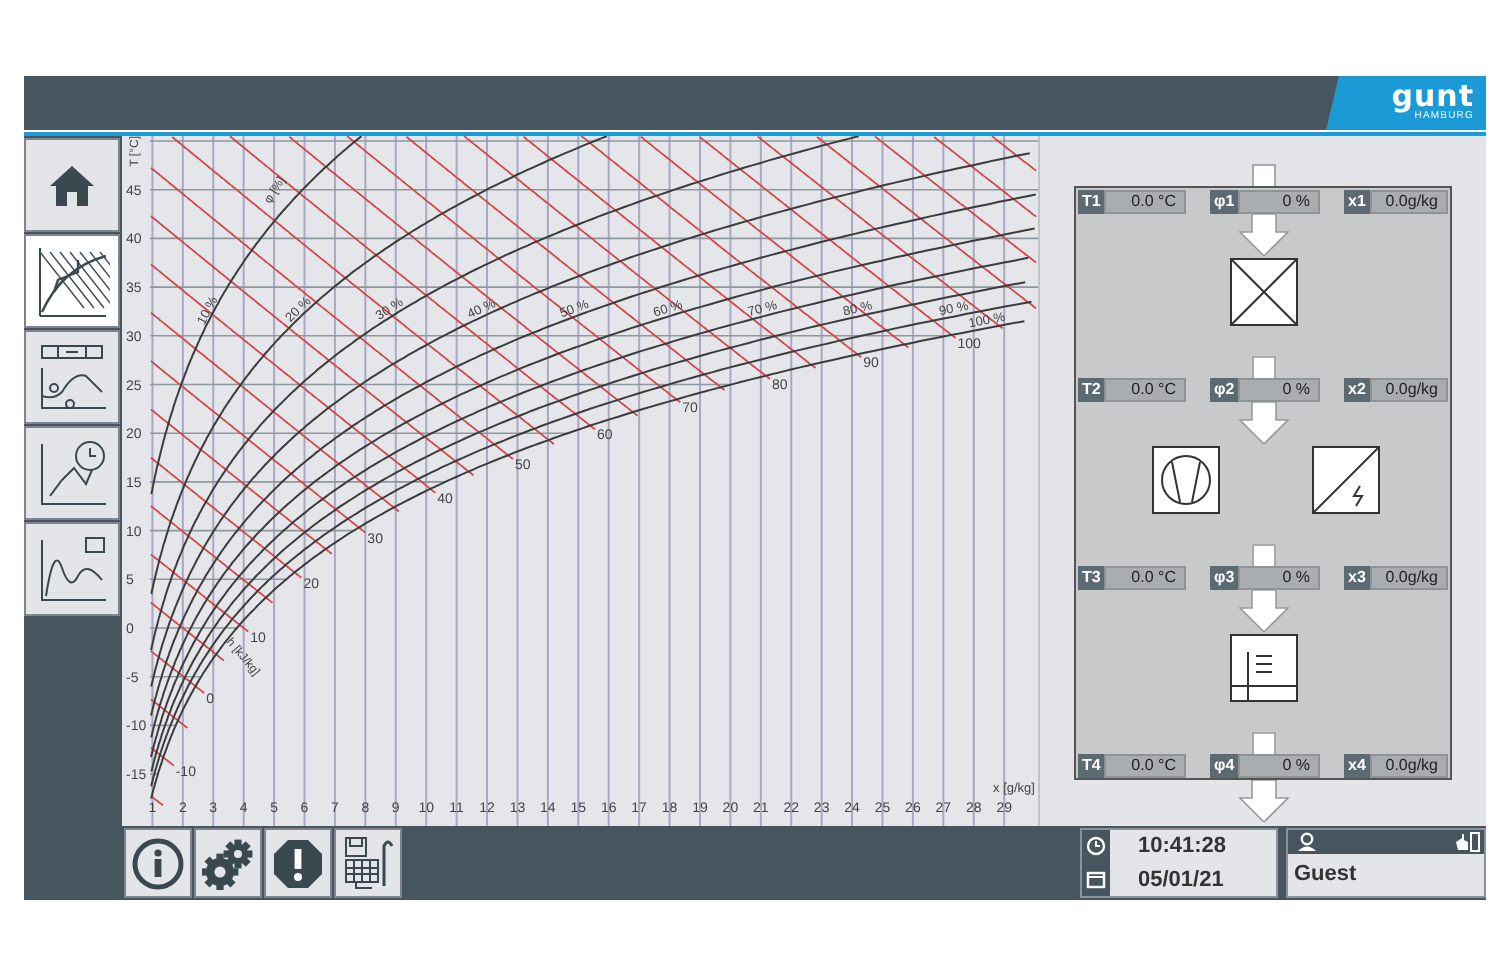  Describe the element at coordinates (1224, 390) in the screenshot. I see `reading-label: φ2` at that location.